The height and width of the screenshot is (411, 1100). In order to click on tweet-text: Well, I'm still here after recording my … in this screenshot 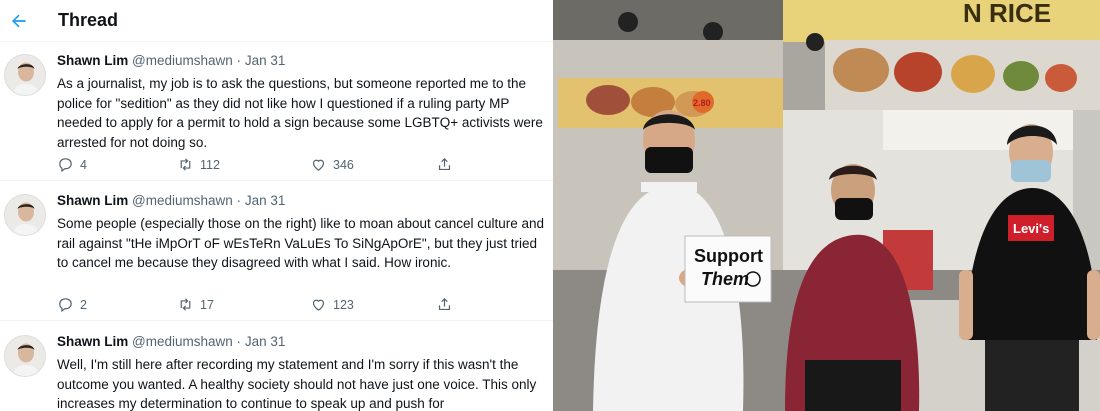, I will do `click(297, 384)`.